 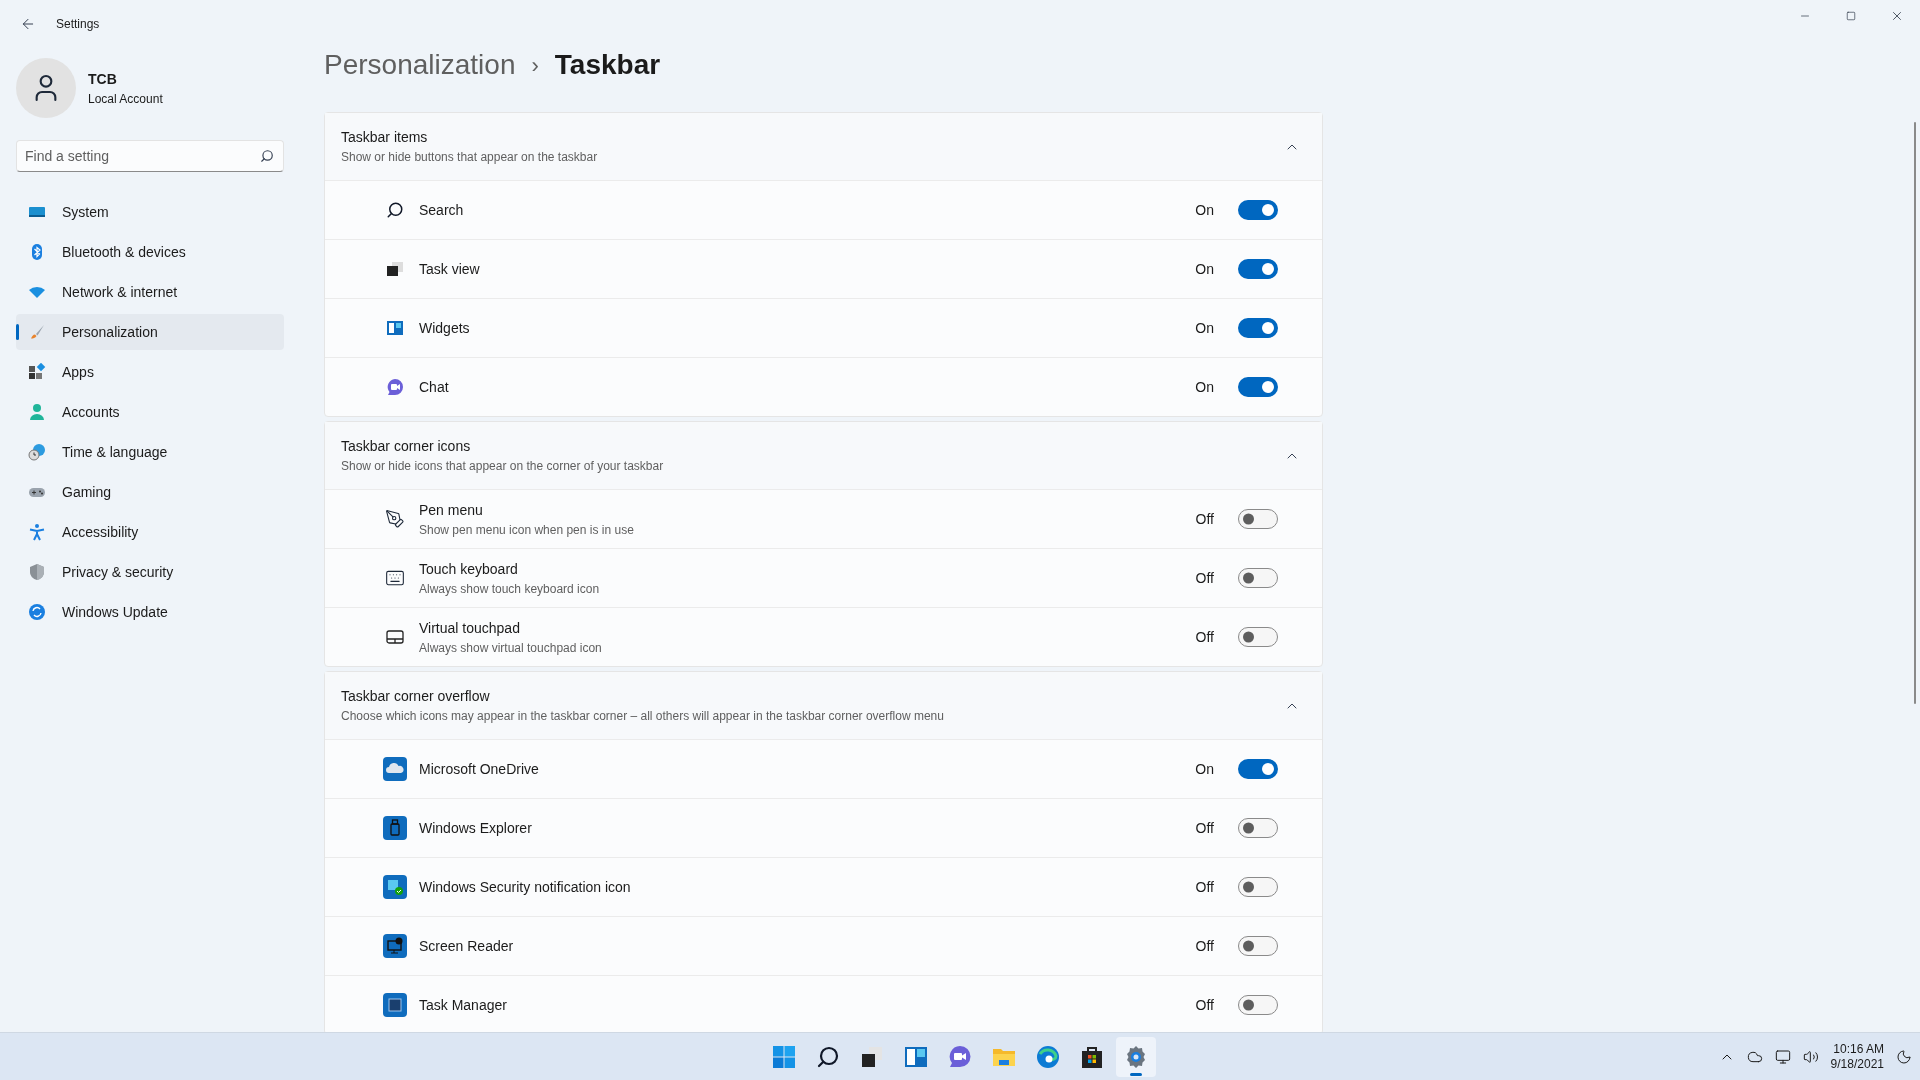 I want to click on monitor-speech-icon, so click(x=395, y=946).